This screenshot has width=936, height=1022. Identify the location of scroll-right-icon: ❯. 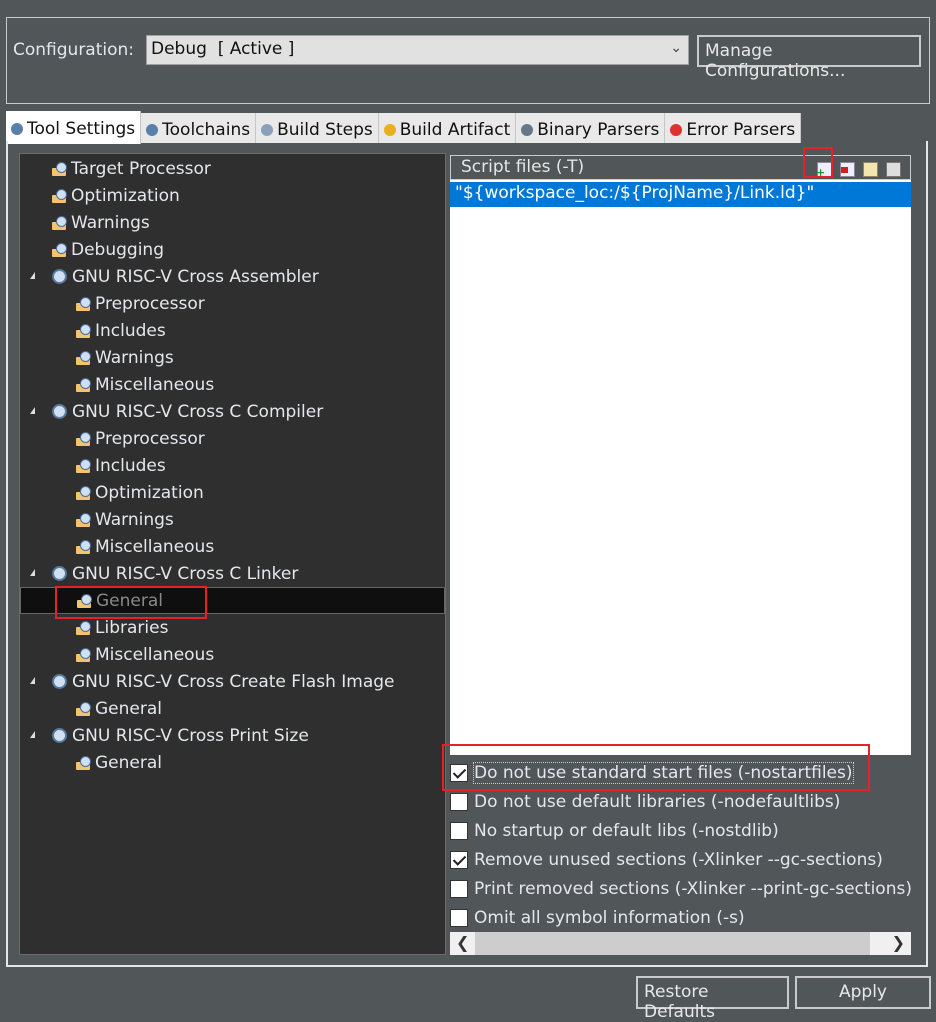
(898, 942).